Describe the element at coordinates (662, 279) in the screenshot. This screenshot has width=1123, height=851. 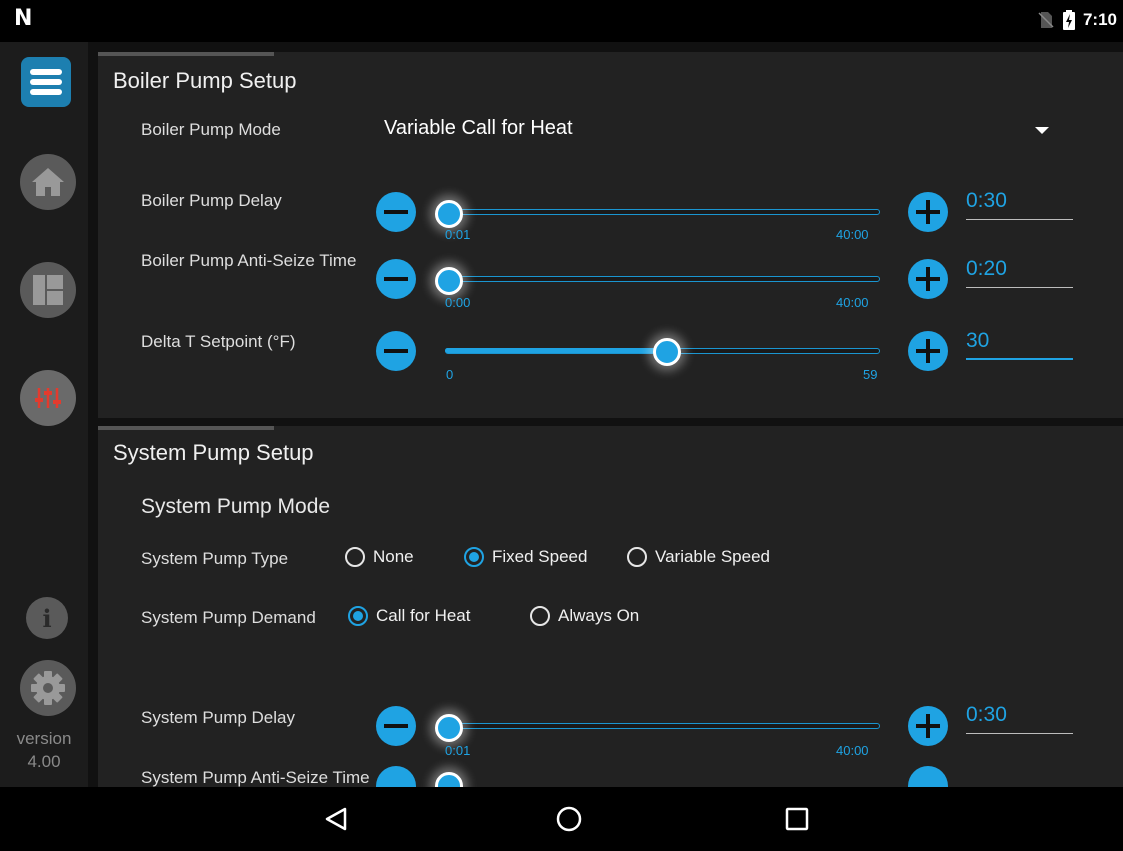
I see `boiler-antiseize-slider` at that location.